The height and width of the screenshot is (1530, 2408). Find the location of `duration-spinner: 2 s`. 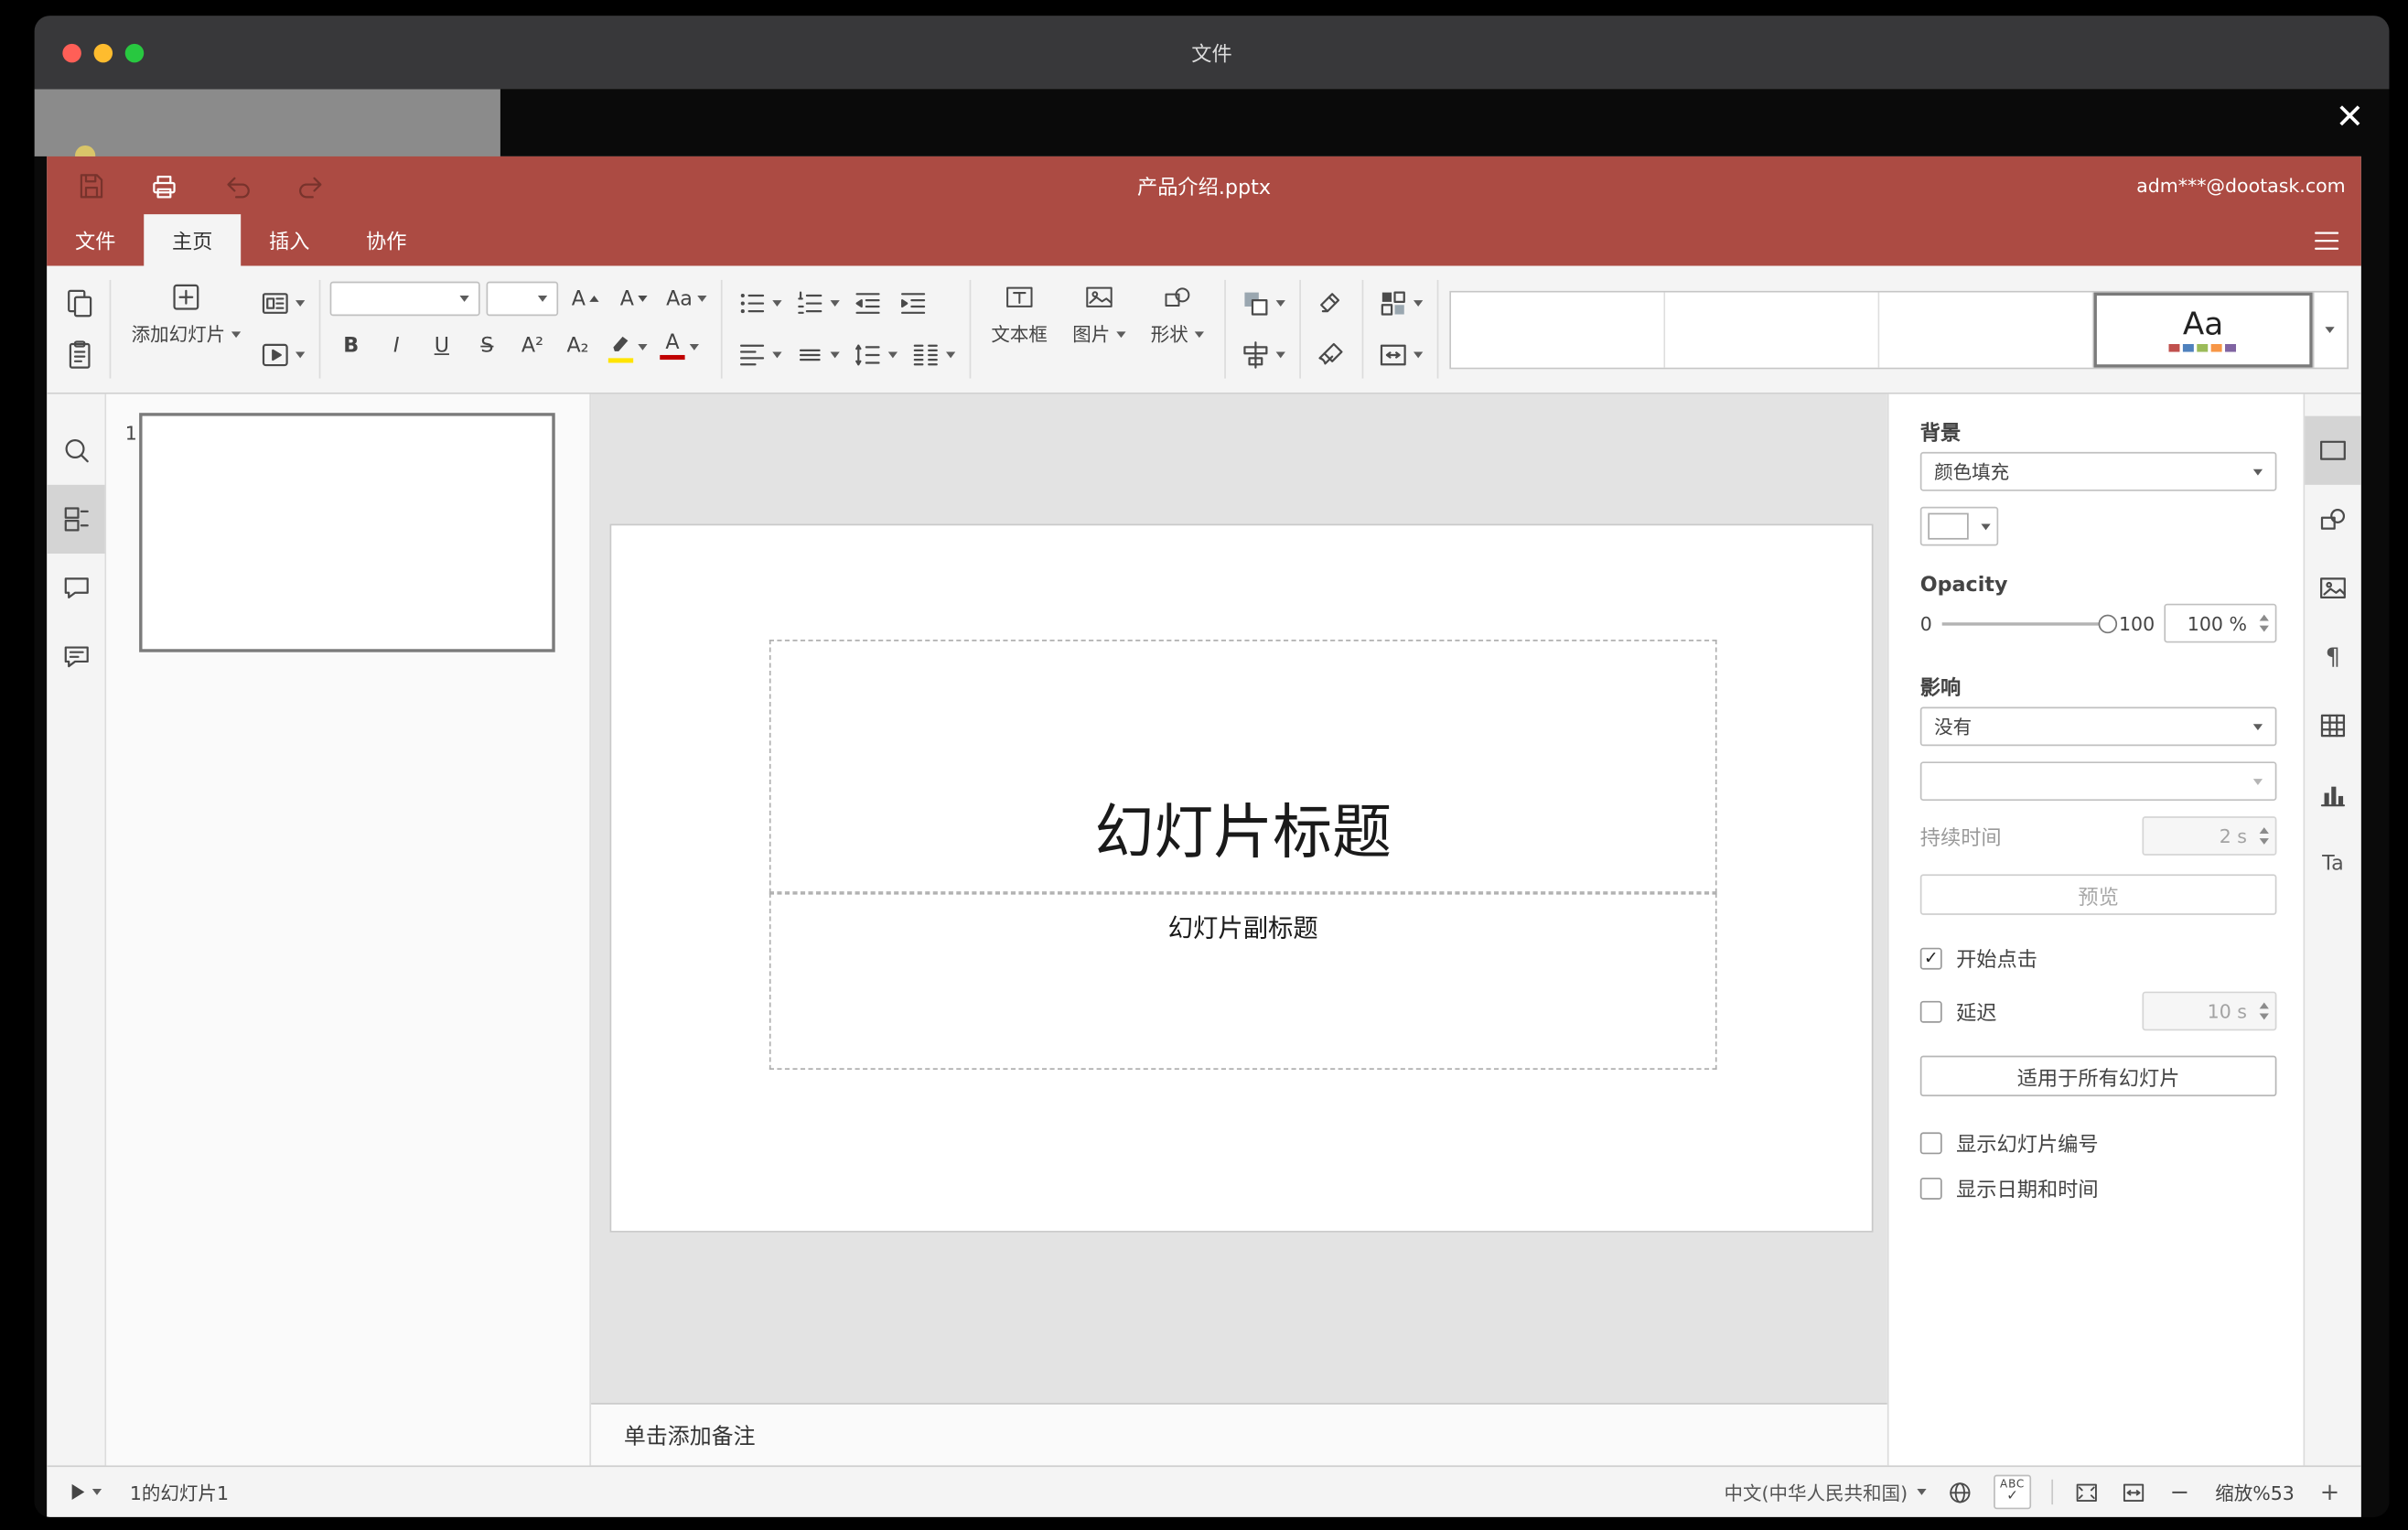

duration-spinner: 2 s is located at coordinates (2209, 836).